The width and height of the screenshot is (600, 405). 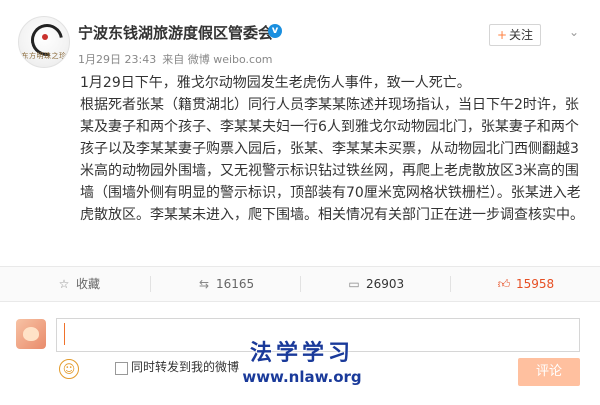 I want to click on thumbs-up-icon: 👍︎, so click(x=504, y=284).